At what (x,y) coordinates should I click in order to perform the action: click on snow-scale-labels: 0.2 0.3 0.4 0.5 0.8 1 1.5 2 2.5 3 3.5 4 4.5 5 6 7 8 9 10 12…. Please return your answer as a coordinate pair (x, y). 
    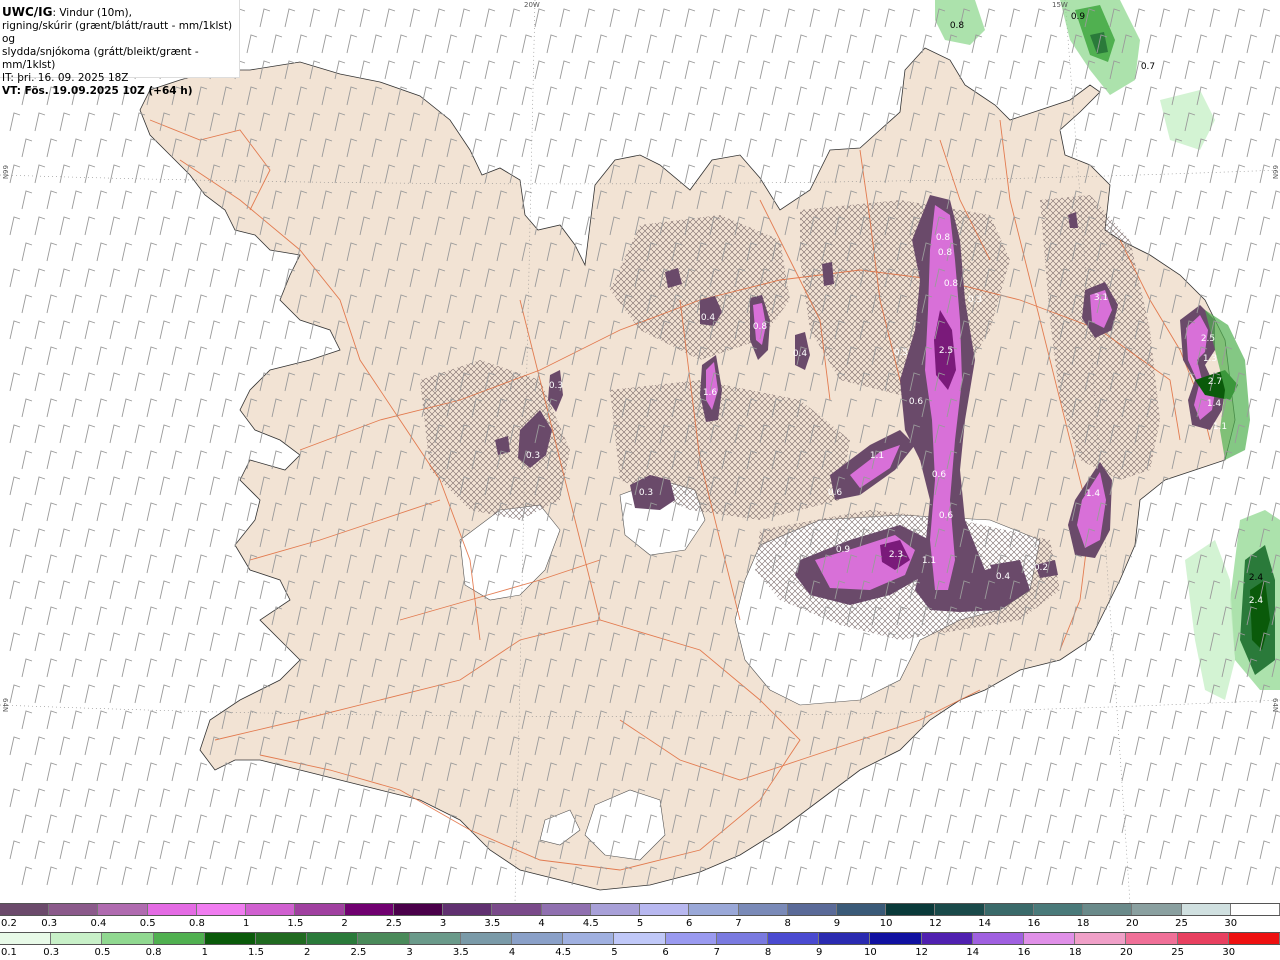
    Looking at the image, I should click on (640, 924).